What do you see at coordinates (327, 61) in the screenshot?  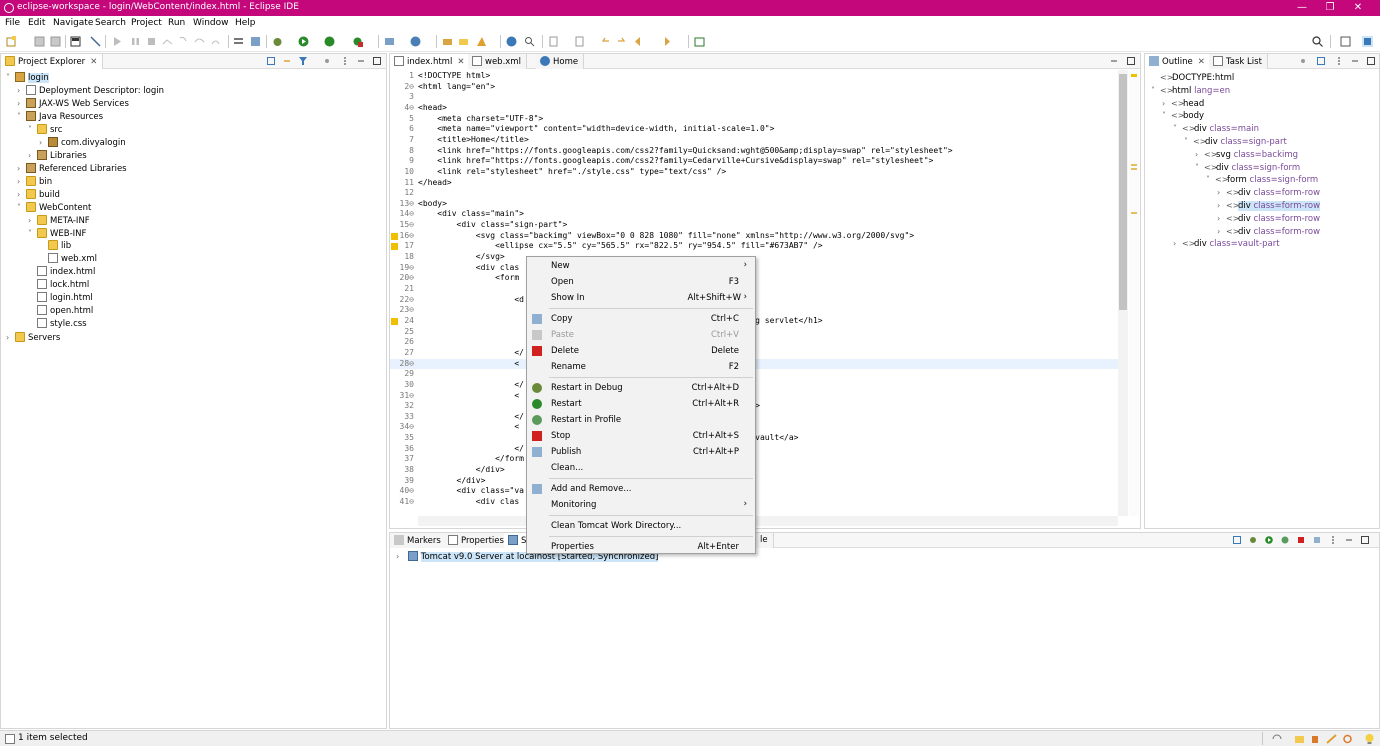 I see `view-menu-icon` at bounding box center [327, 61].